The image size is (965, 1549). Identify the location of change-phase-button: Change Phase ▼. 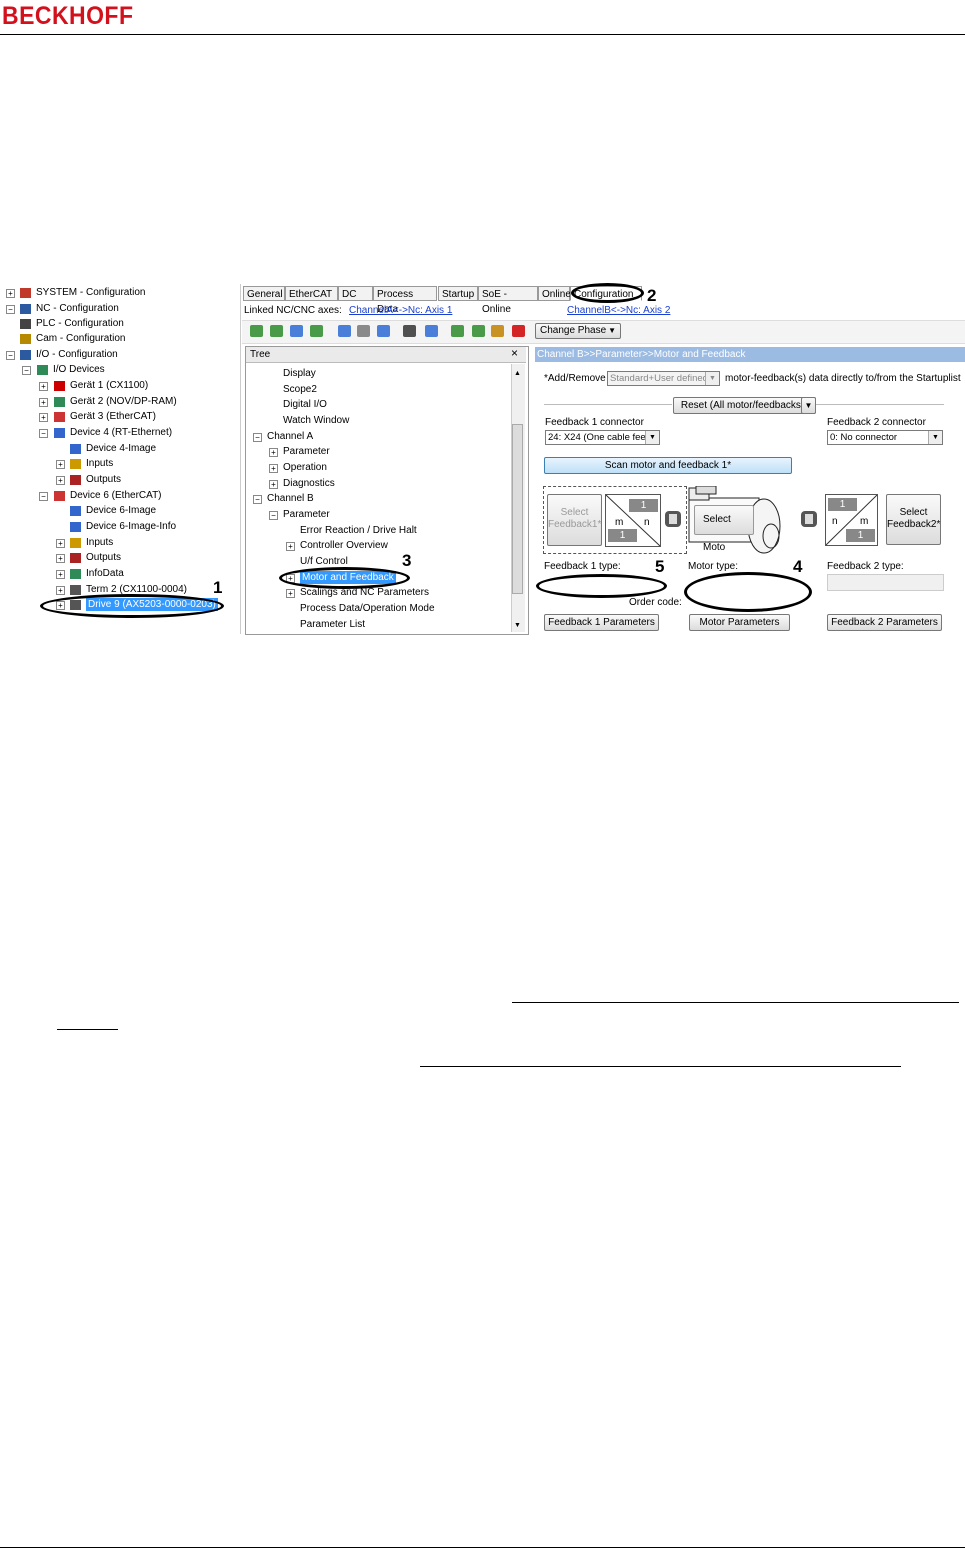
(578, 331).